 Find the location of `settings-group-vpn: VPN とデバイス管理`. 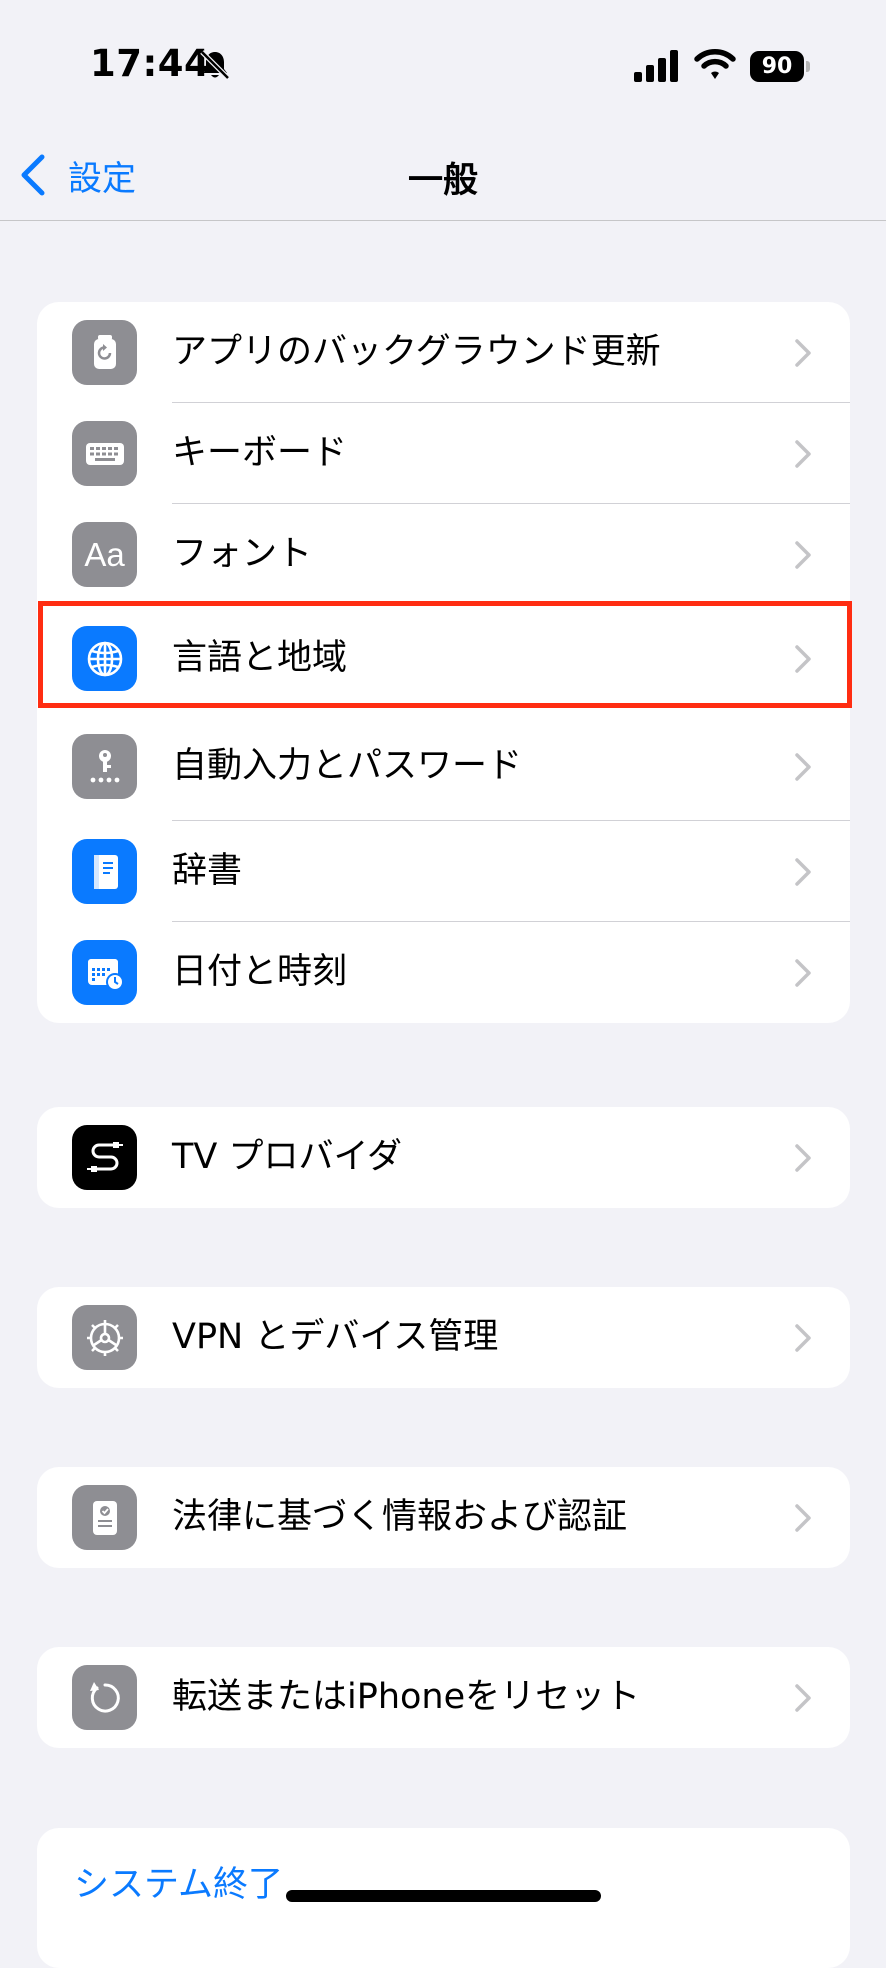

settings-group-vpn: VPN とデバイス管理 is located at coordinates (443, 1337).